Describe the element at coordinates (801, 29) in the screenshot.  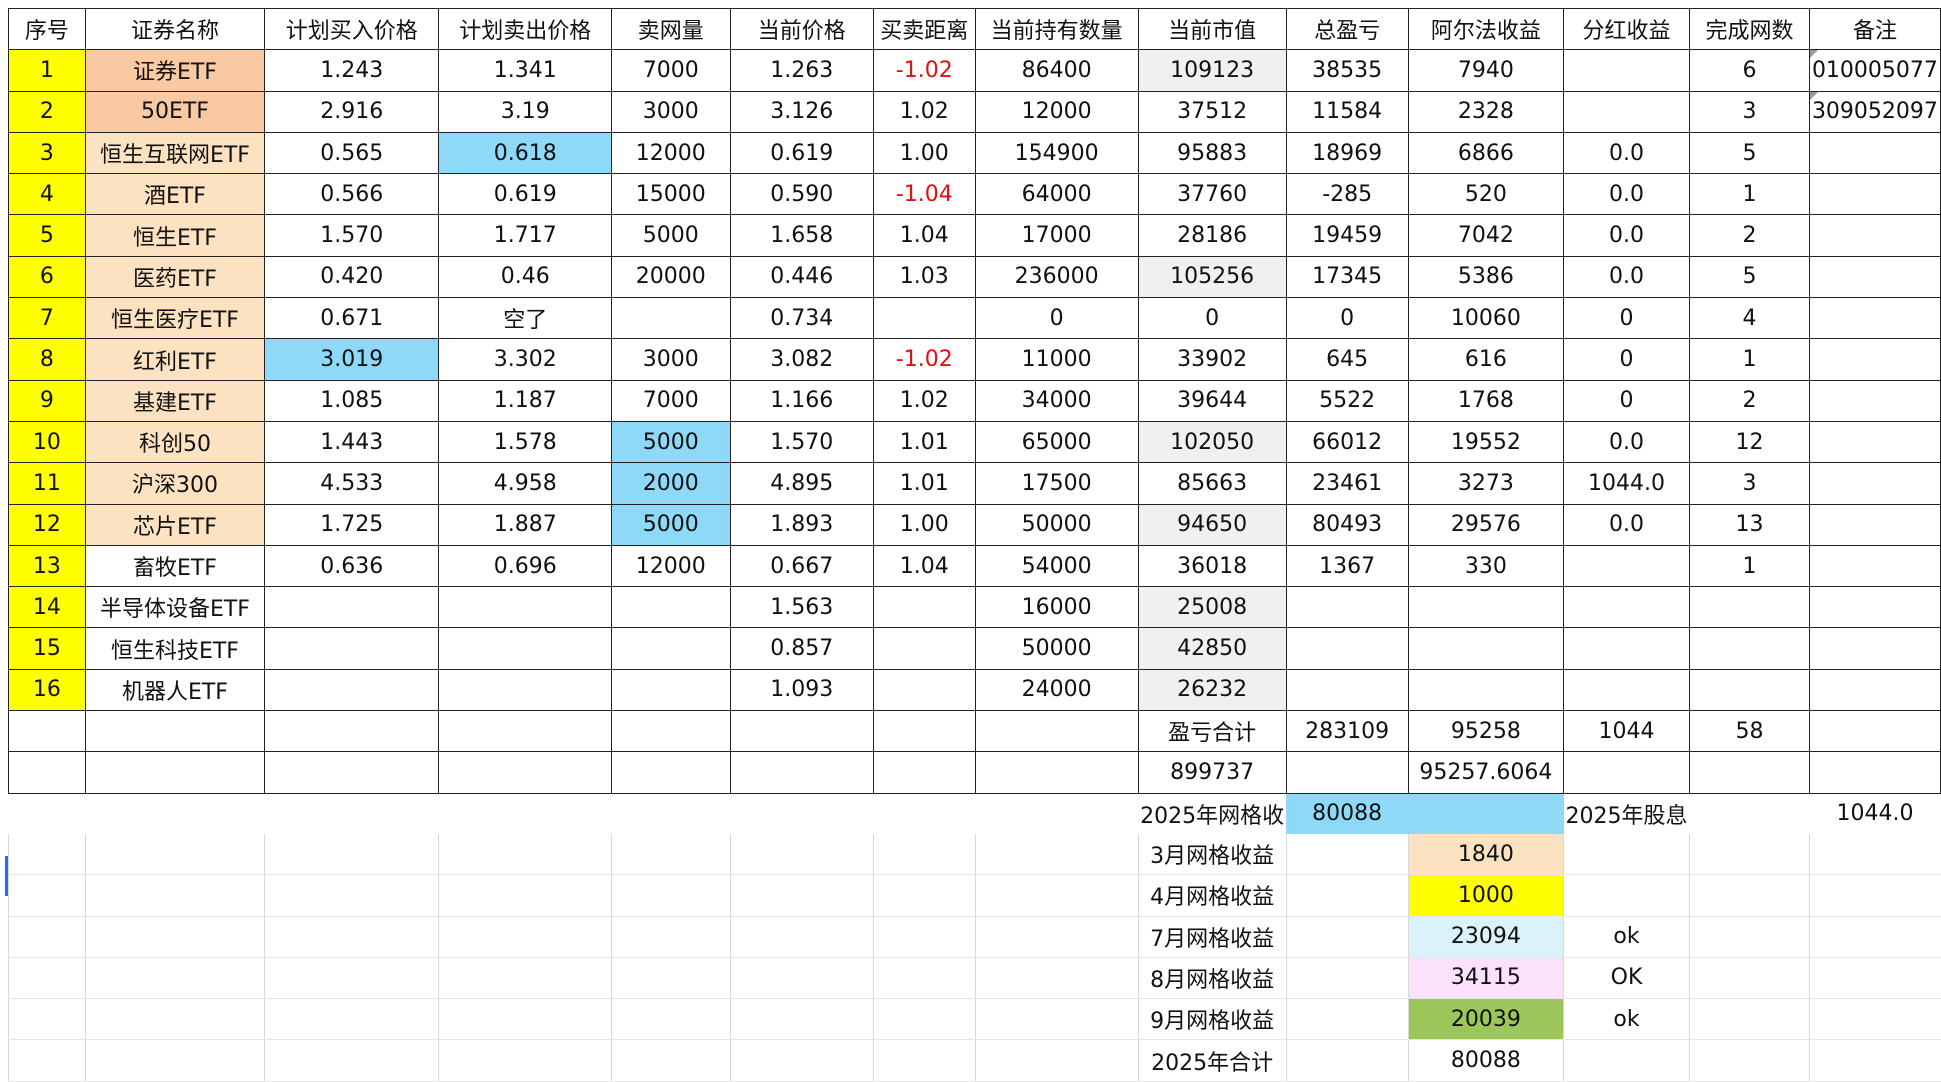
I see `header-current-price: 当前价格` at that location.